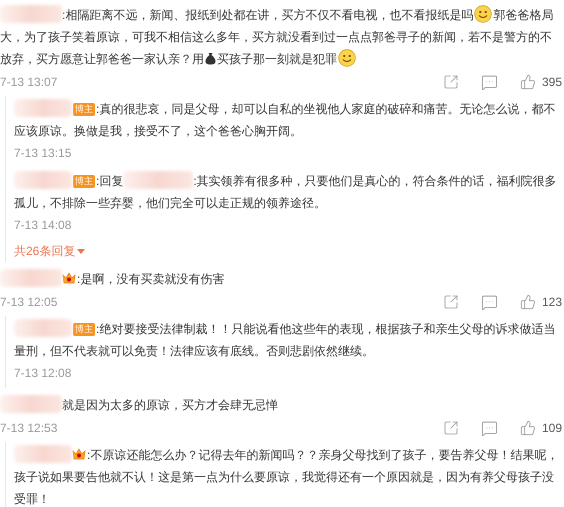 The image size is (564, 507). What do you see at coordinates (29, 302) in the screenshot?
I see `timestamp: 7-13 12:05` at bounding box center [29, 302].